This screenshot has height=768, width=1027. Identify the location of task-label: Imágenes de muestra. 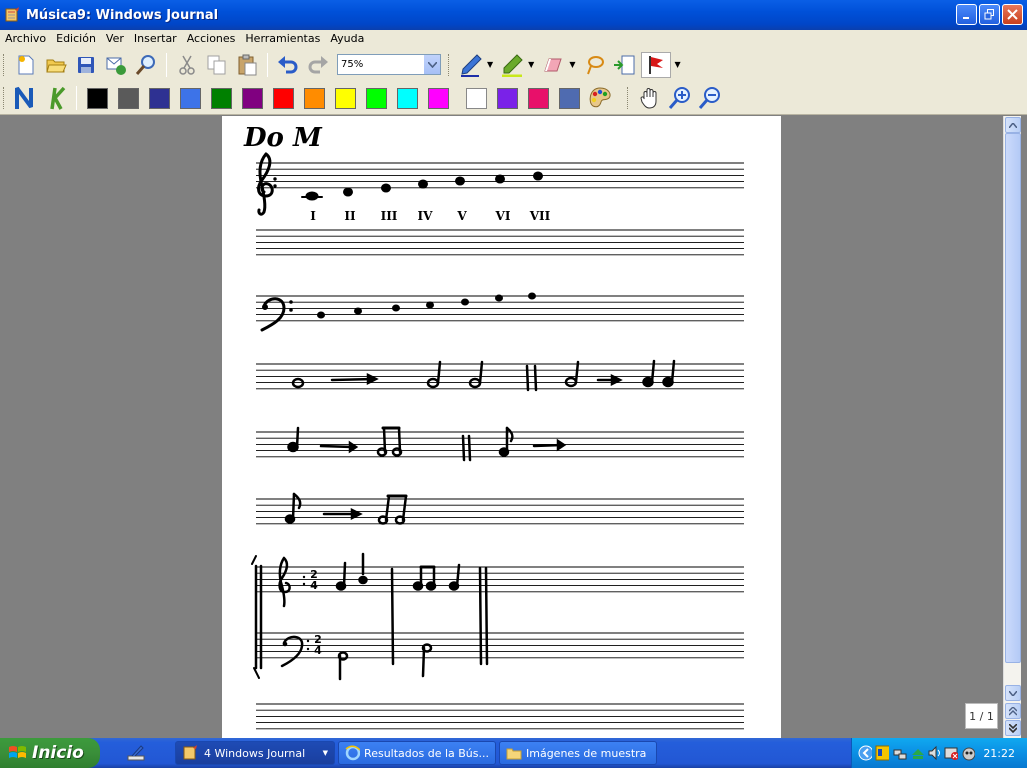
(586, 753).